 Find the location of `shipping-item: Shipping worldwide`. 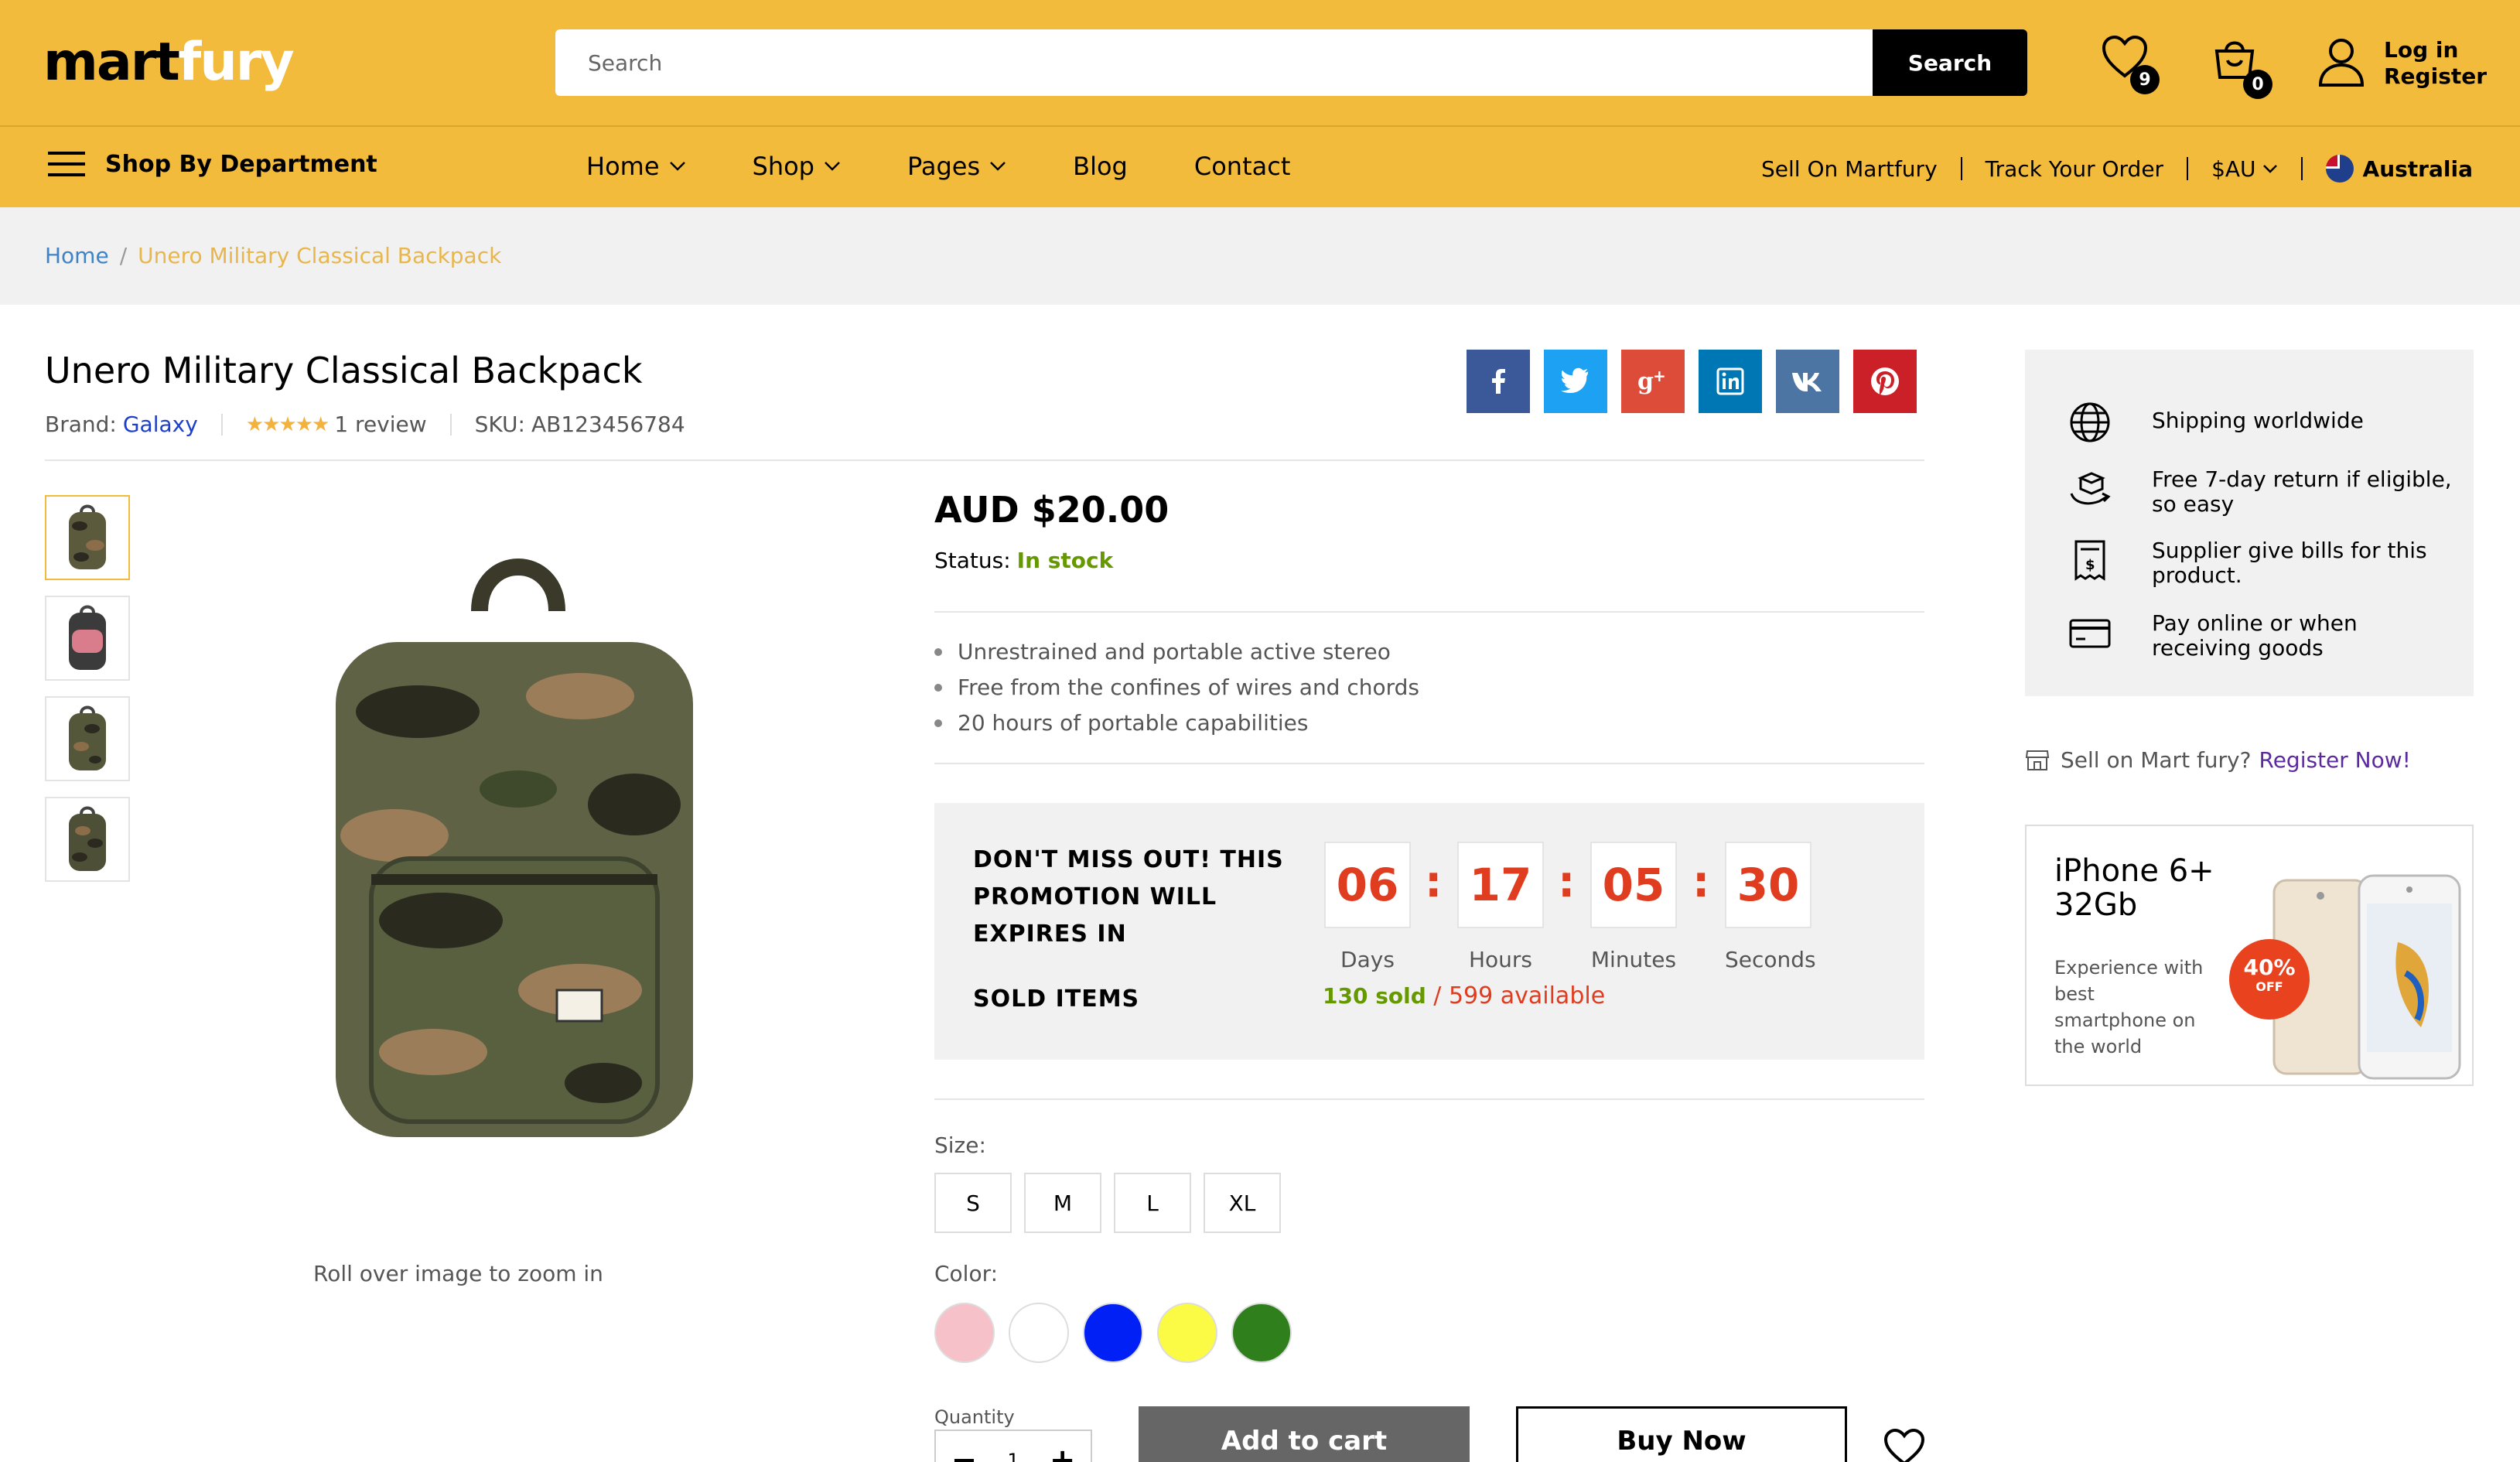

shipping-item: Shipping worldwide is located at coordinates (2264, 422).